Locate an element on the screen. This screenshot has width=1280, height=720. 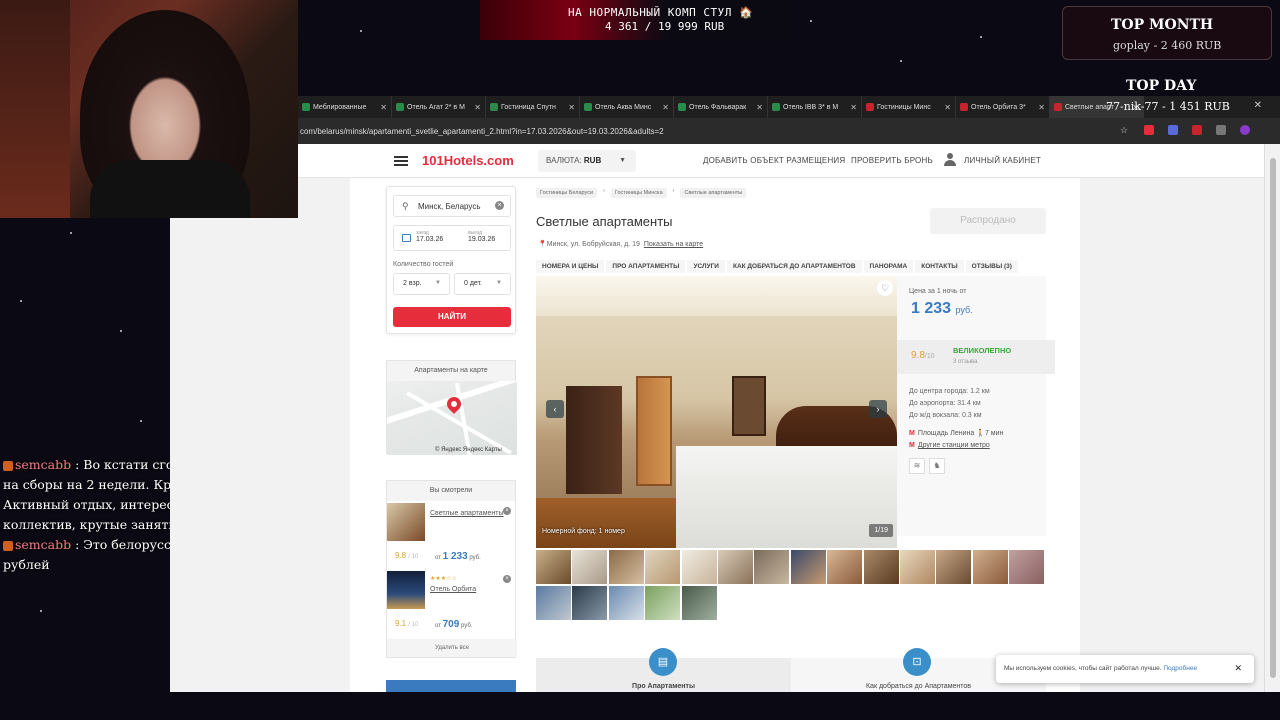
chevron-right-icon: › is located at coordinates (878, 409).